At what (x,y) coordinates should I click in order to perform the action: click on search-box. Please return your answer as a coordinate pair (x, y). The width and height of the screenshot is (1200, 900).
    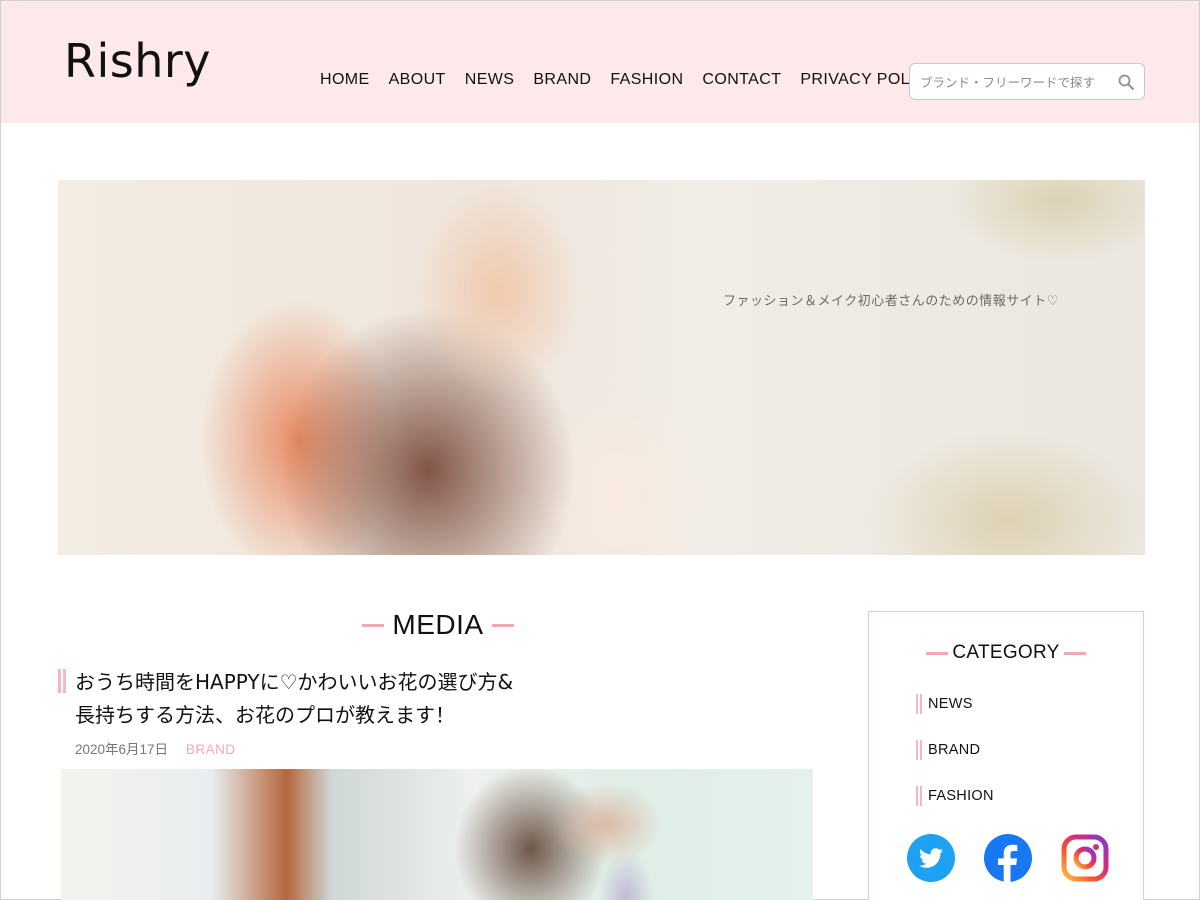
    Looking at the image, I should click on (1027, 81).